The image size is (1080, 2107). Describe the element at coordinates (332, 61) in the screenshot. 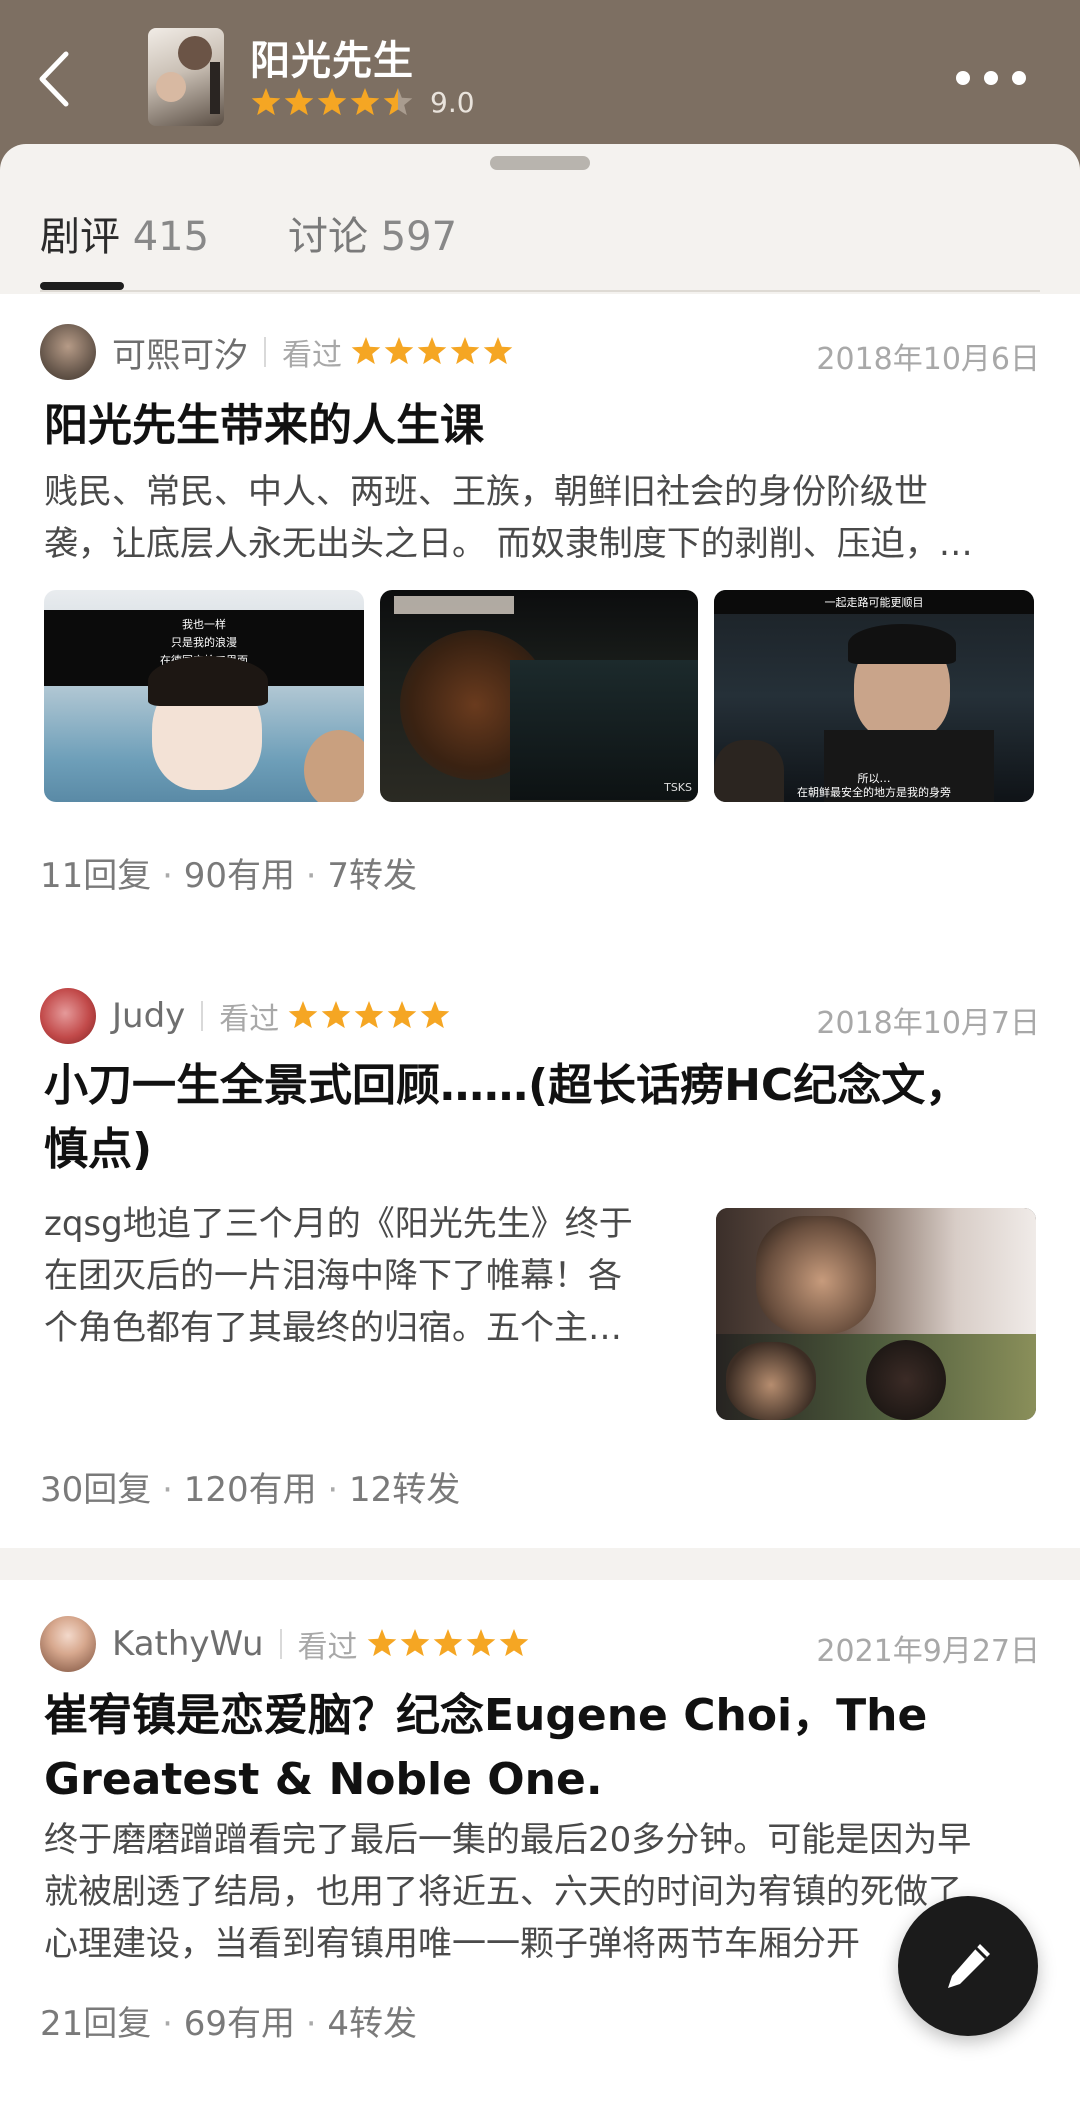

I see `show-title: 阳光先生` at that location.